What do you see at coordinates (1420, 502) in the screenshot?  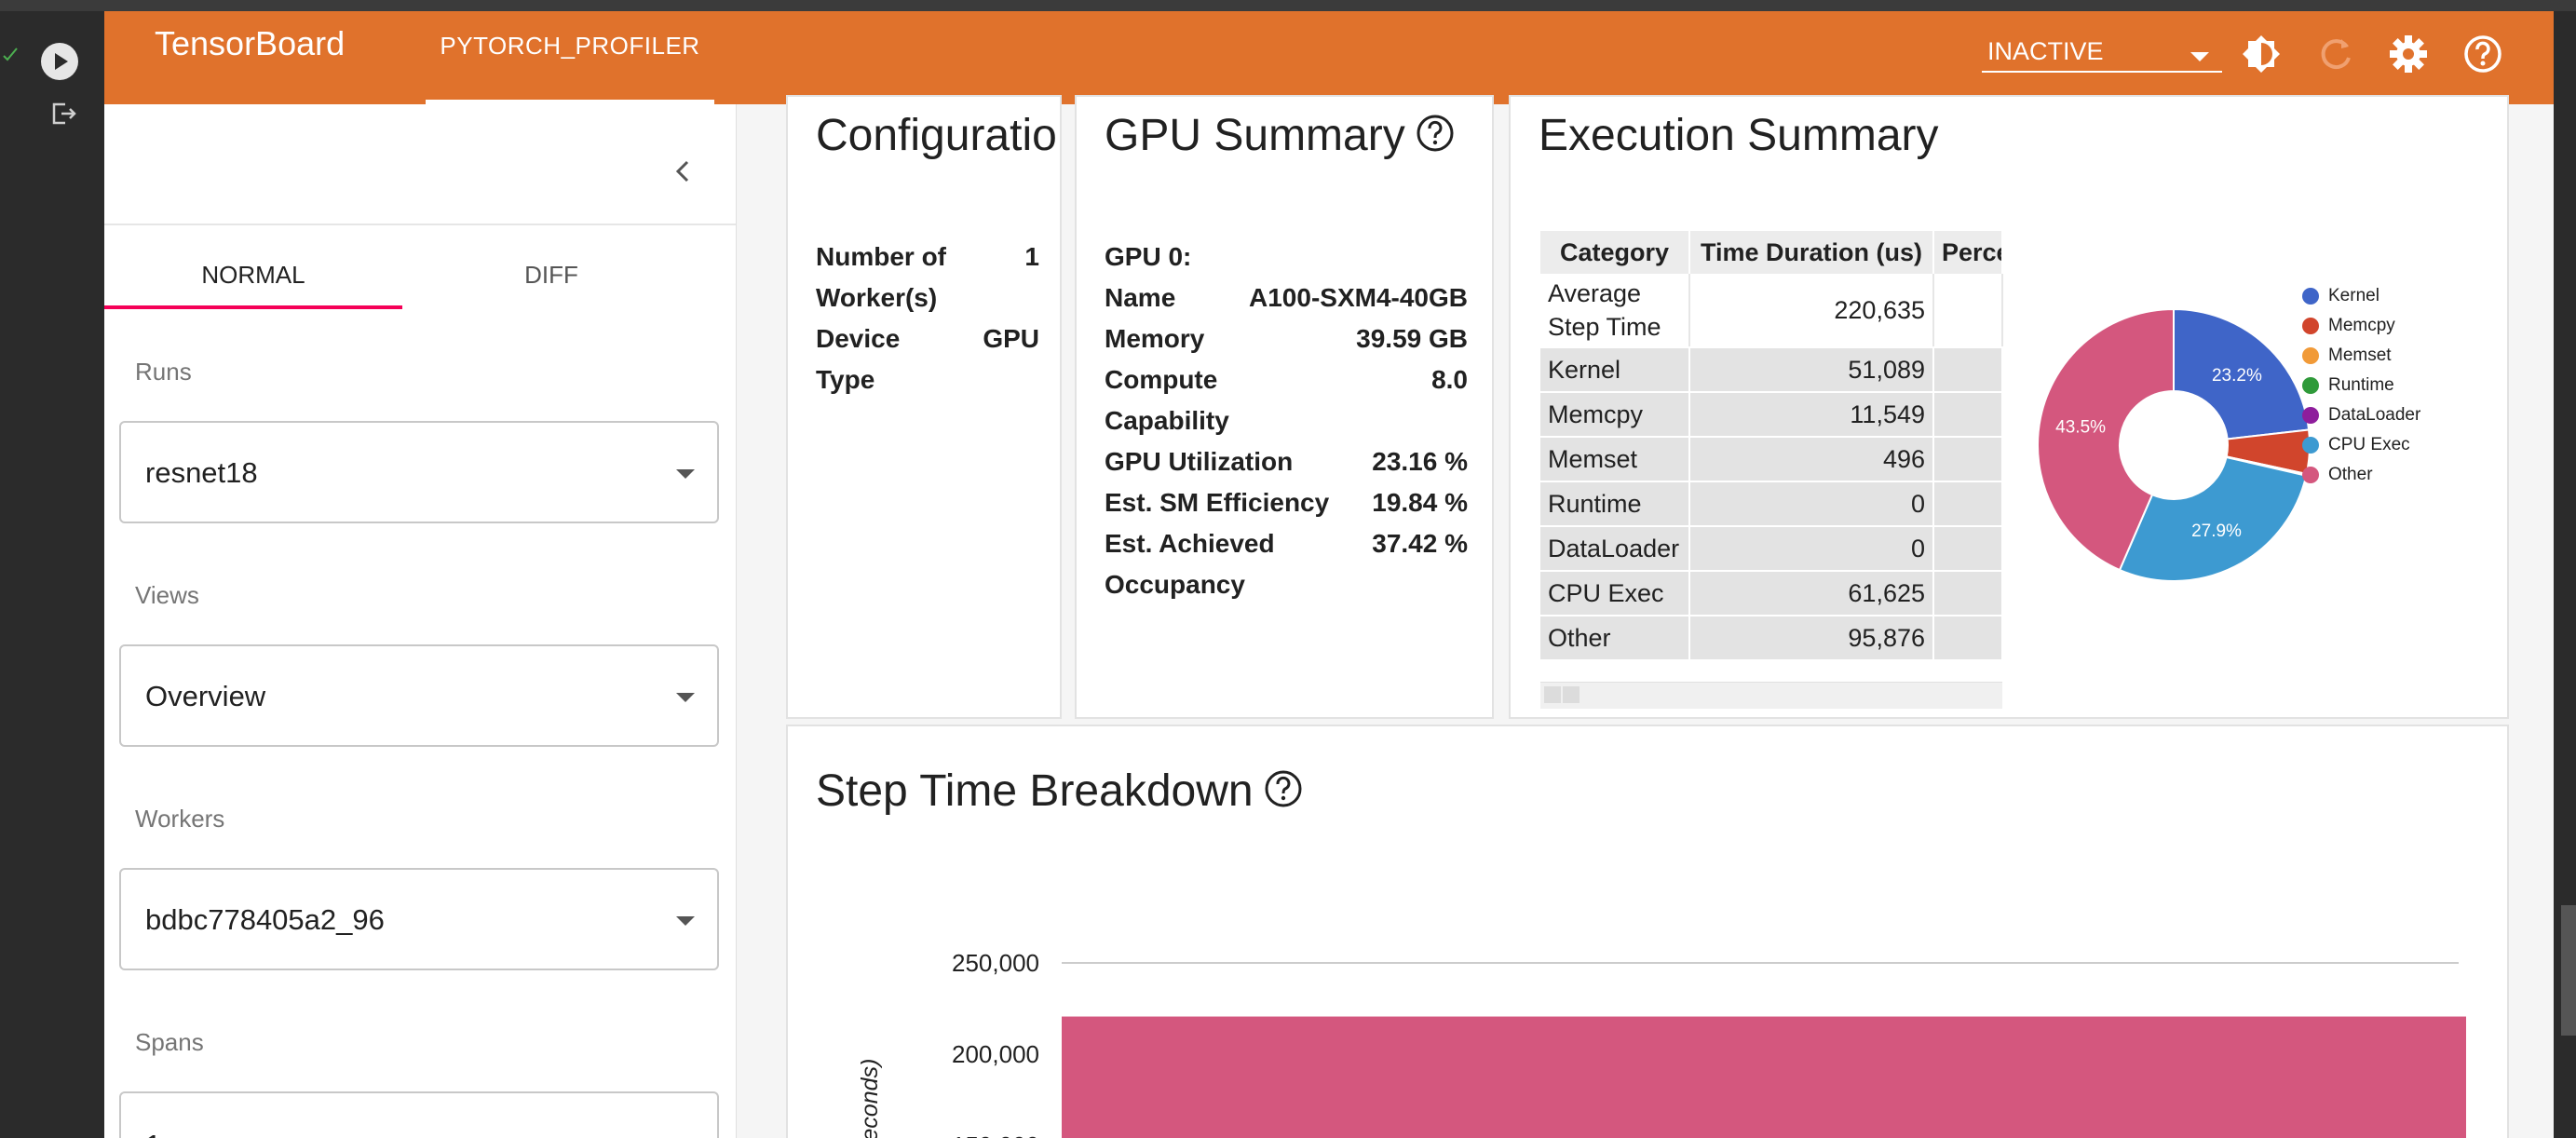 I see `gpu-value: 19.84 %` at bounding box center [1420, 502].